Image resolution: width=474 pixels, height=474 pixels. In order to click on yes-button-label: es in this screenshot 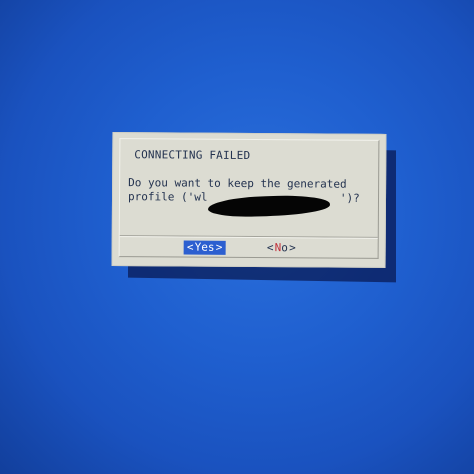, I will do `click(208, 247)`.